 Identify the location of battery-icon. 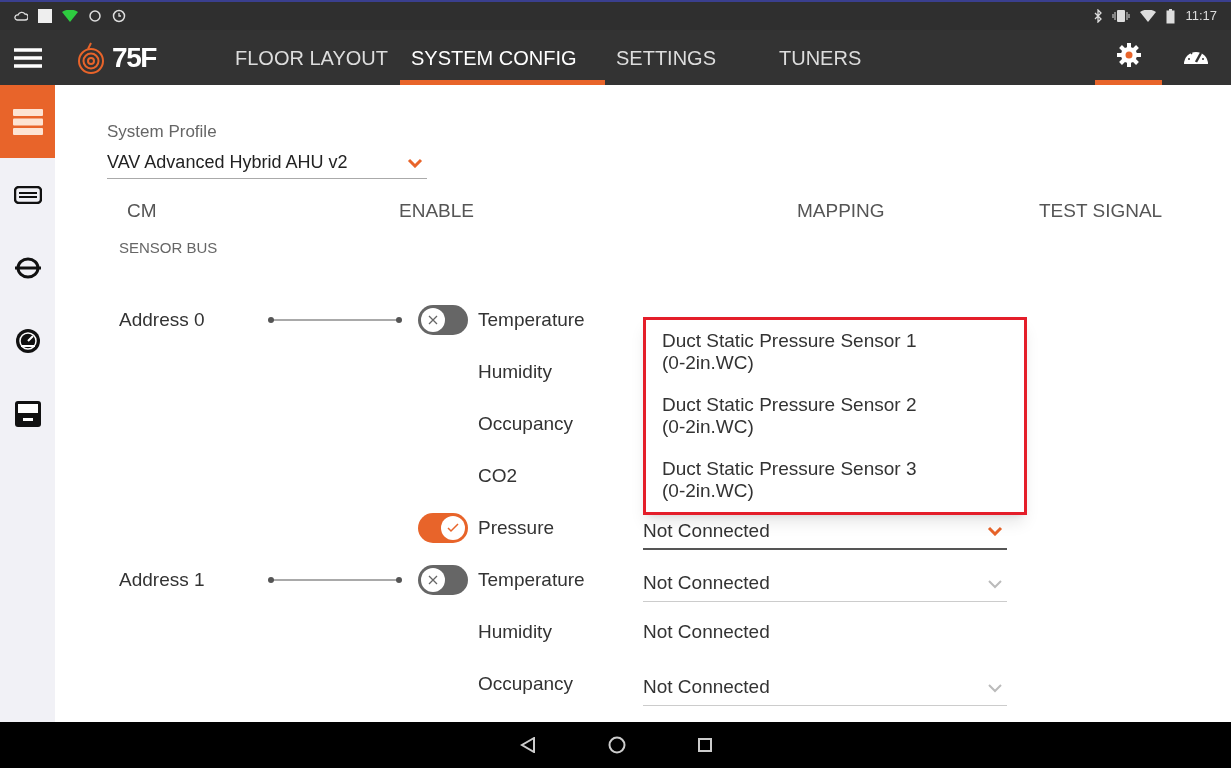
(1171, 16).